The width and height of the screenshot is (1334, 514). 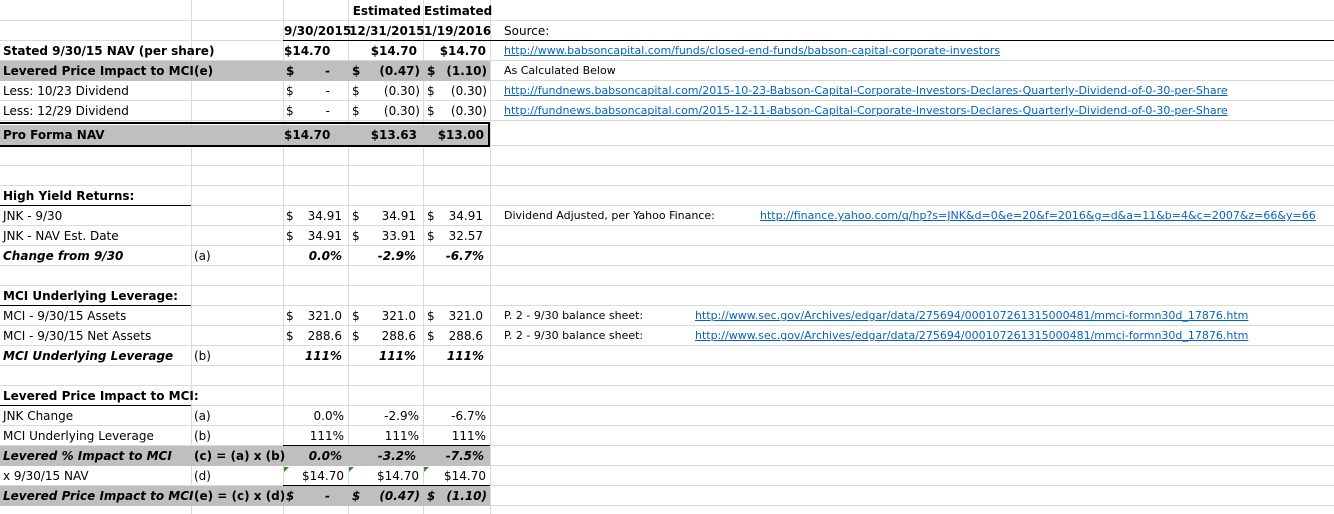 I want to click on levered-impact-note: As Calculated Below, so click(x=560, y=70).